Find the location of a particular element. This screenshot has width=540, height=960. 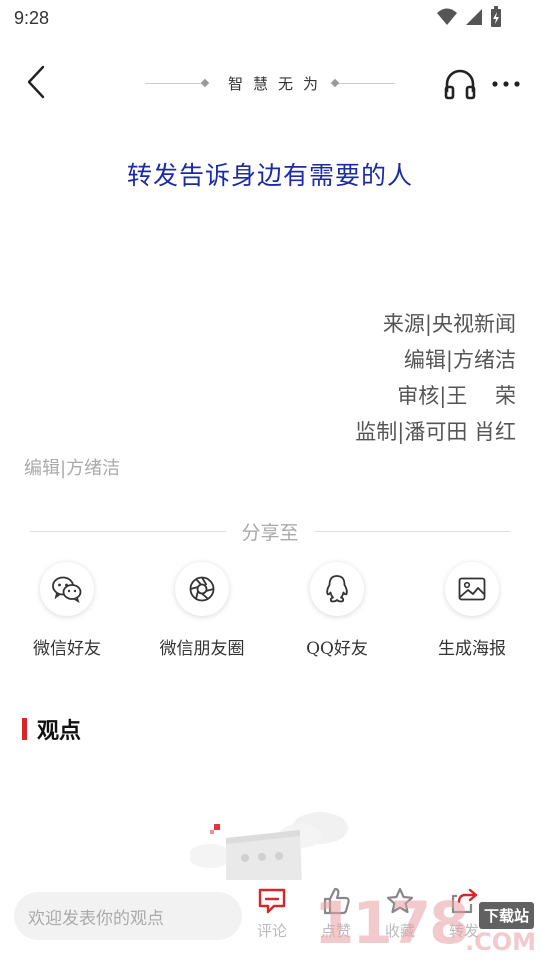

share-divider-left is located at coordinates (128, 531).